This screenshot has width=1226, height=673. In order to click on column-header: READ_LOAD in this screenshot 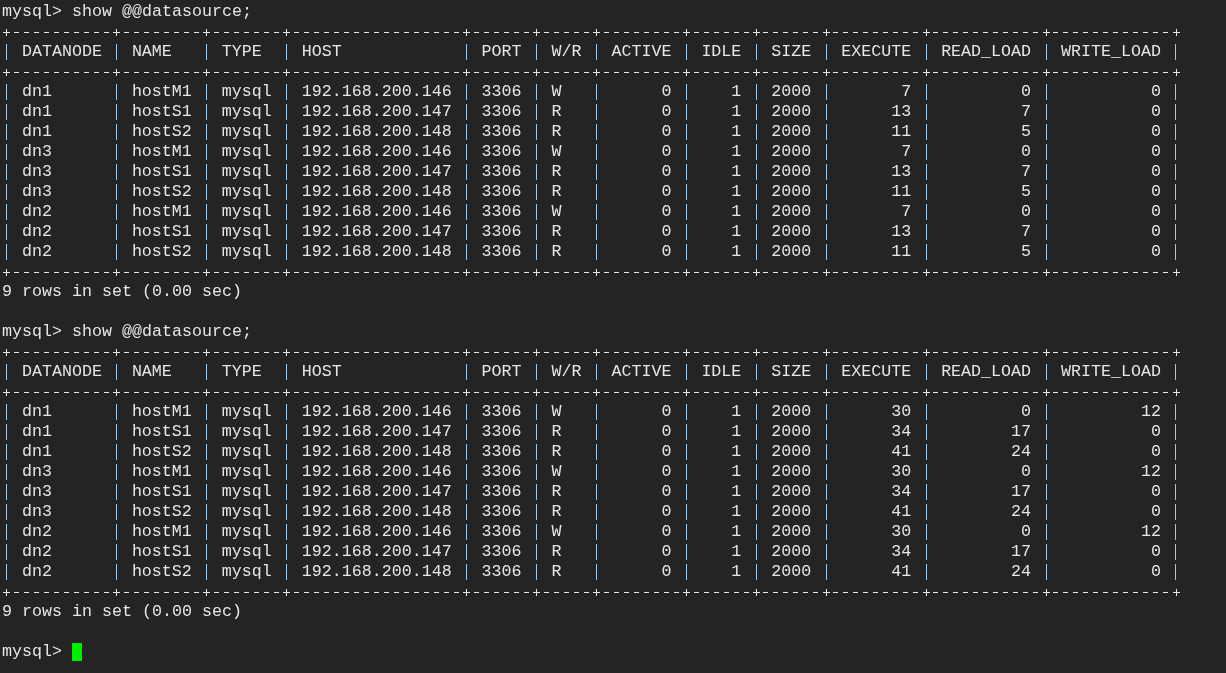, I will do `click(986, 52)`.